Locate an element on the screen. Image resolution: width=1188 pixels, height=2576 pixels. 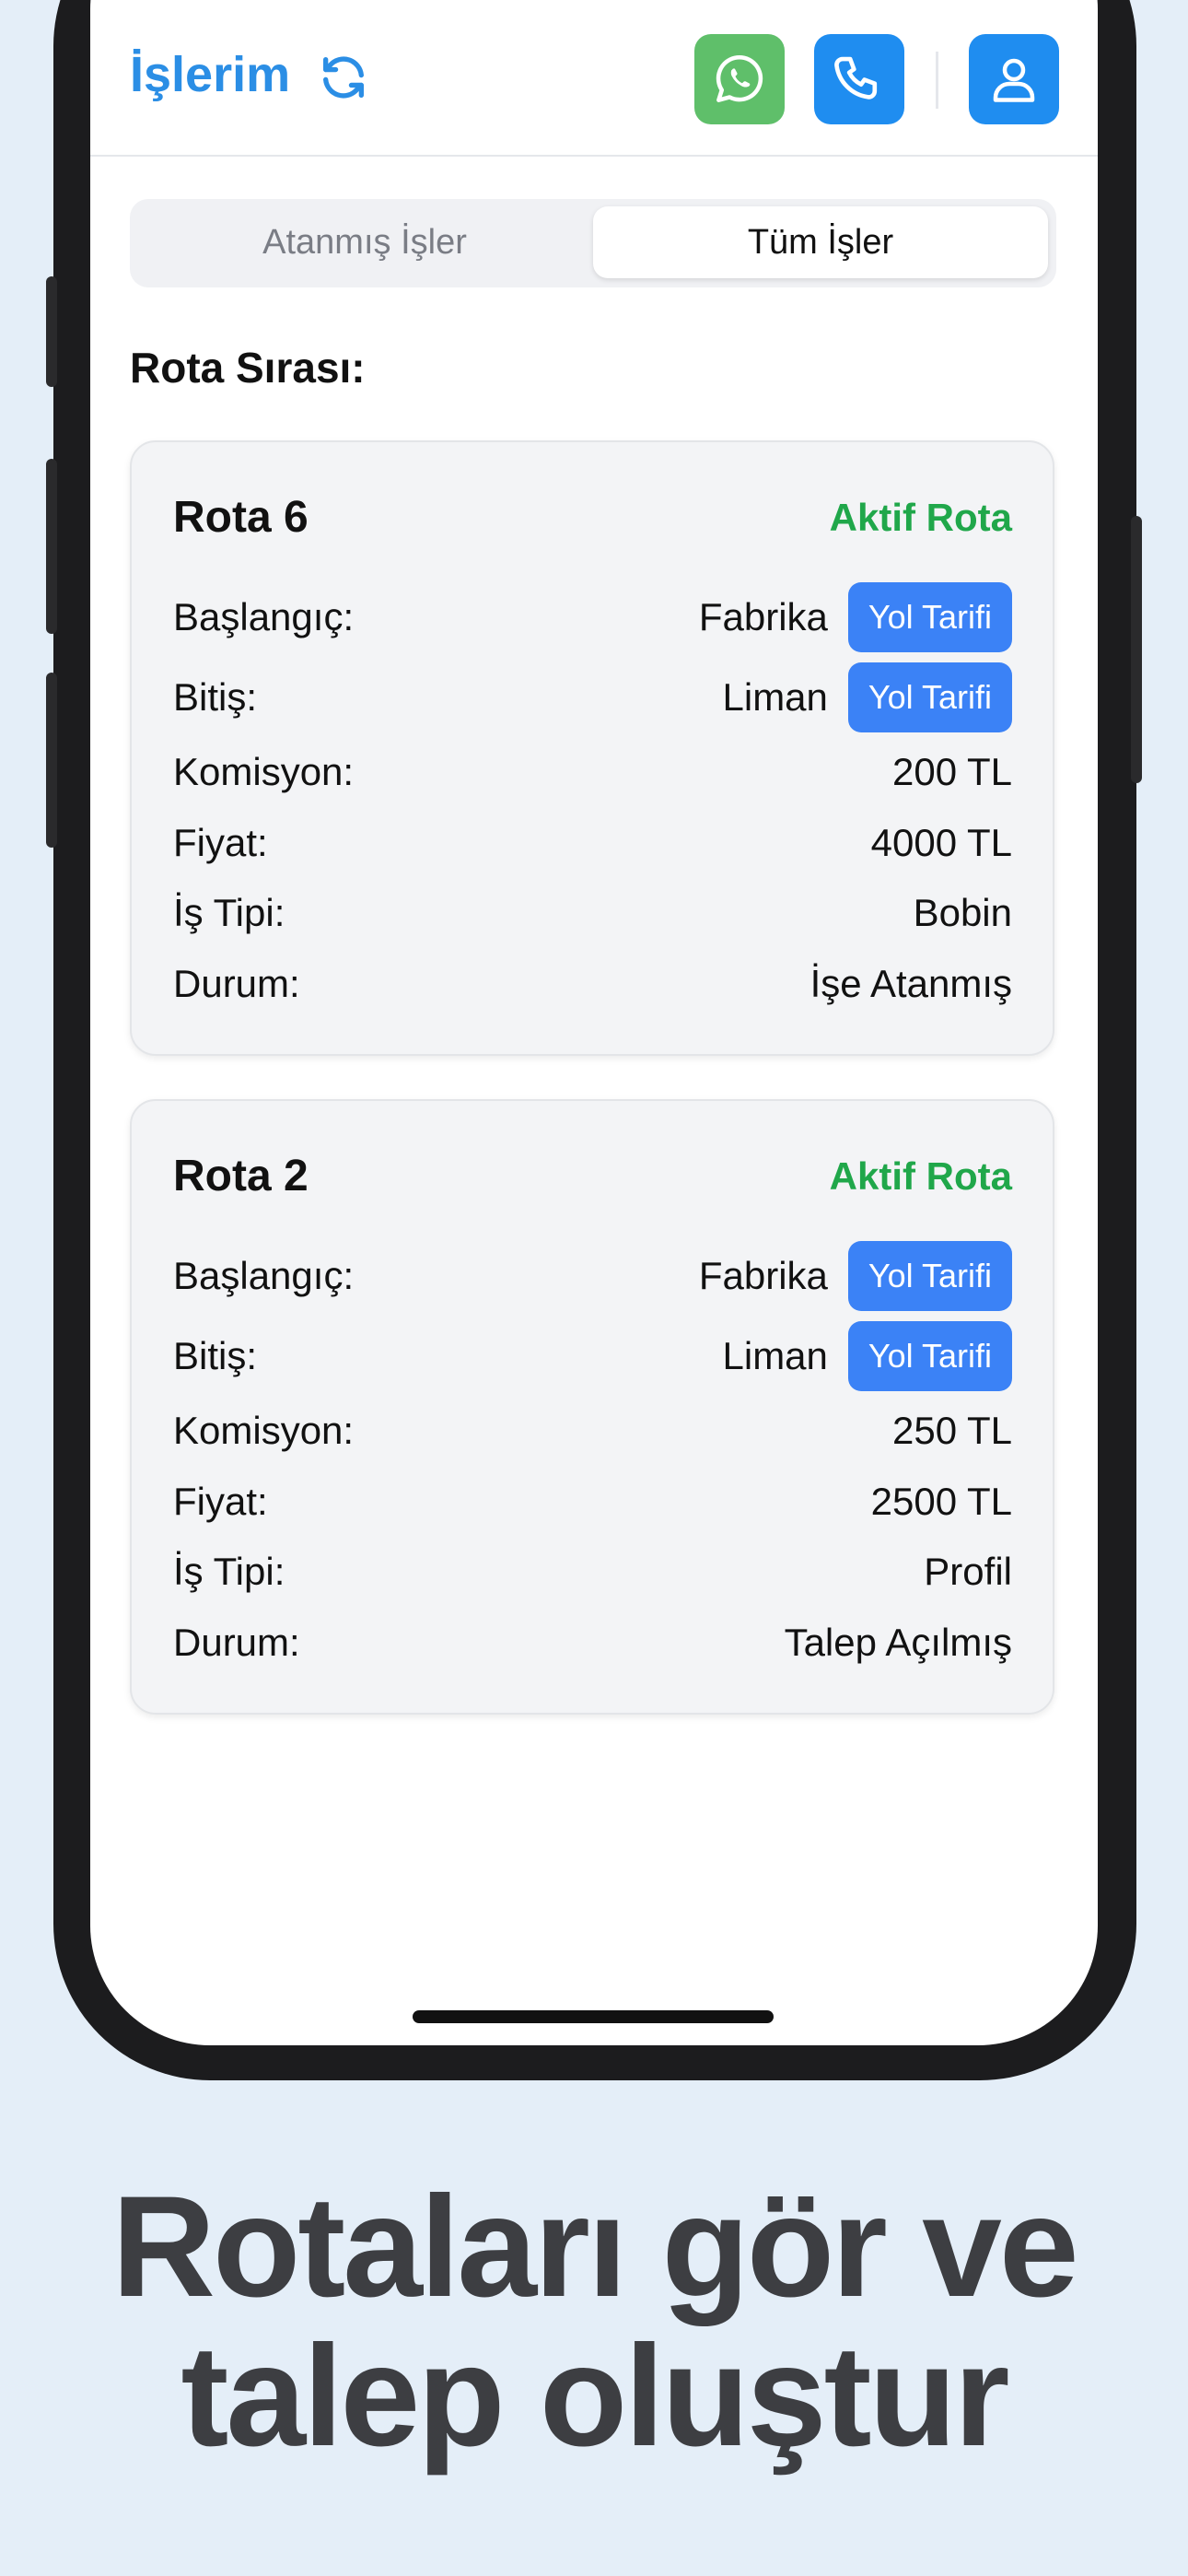
phone-icon is located at coordinates (856, 78).